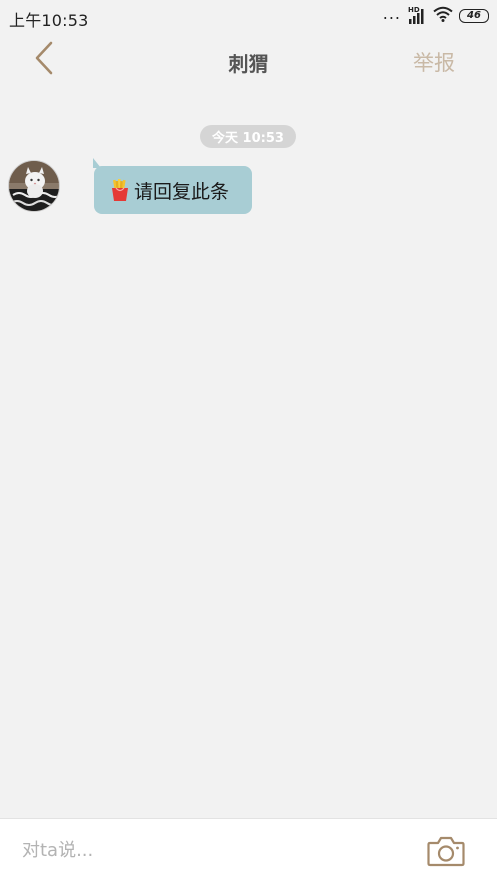  Describe the element at coordinates (446, 851) in the screenshot. I see `camera-button` at that location.